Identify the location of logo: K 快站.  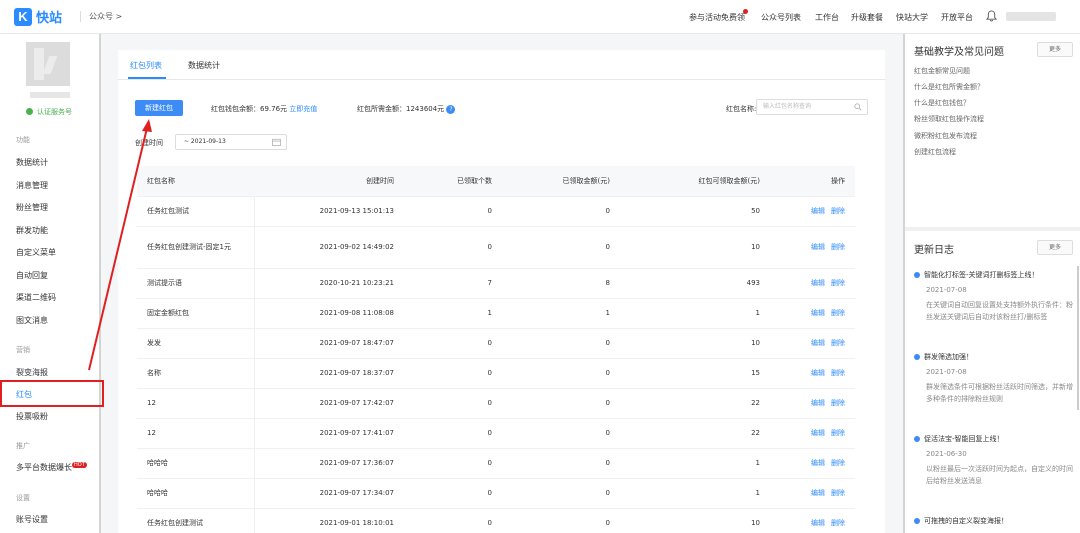
(38, 16).